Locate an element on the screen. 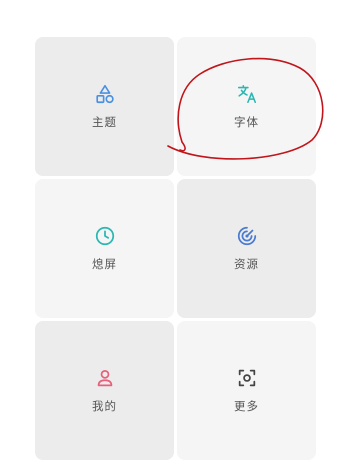 This screenshot has height=460, width=350. person-icon is located at coordinates (104, 378).